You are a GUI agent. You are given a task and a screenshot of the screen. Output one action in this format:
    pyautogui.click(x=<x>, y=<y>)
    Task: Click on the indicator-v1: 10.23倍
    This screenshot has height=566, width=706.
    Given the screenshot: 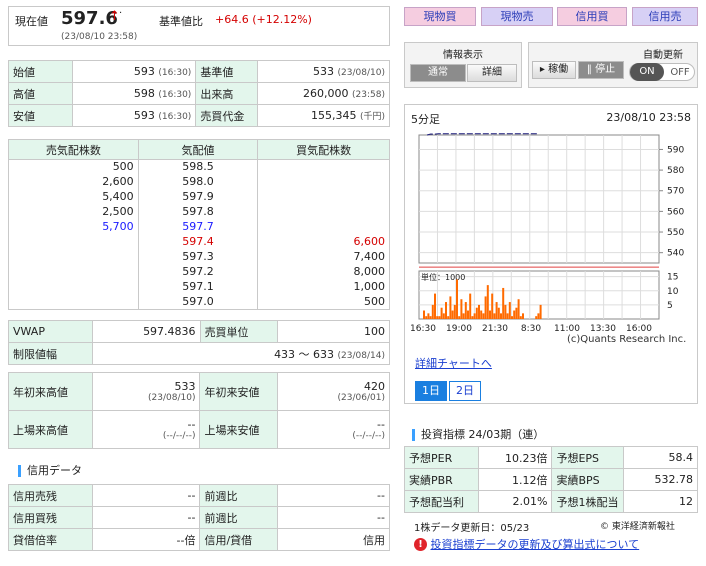 What is the action you would take?
    pyautogui.click(x=515, y=457)
    